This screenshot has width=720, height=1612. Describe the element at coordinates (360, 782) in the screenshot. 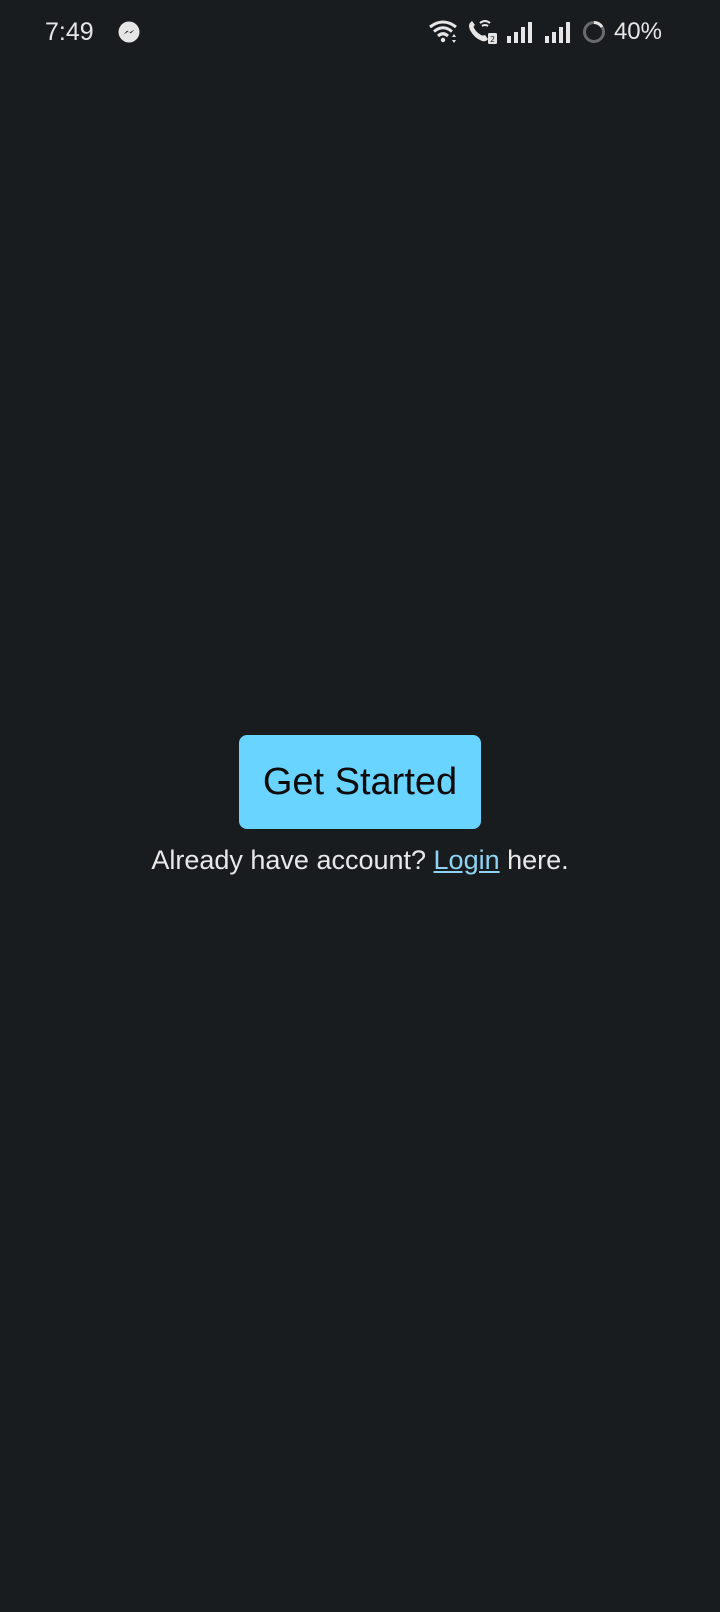

I see `get-started-button: Get Started` at that location.